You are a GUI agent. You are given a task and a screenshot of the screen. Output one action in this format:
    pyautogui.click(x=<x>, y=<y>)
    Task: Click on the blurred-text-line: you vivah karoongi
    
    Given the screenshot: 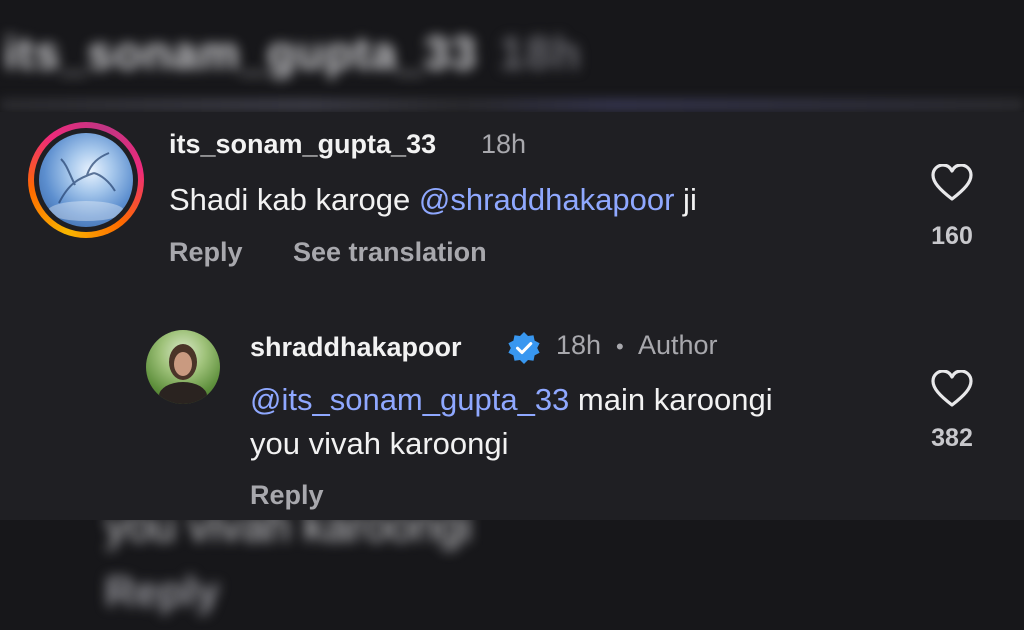 What is the action you would take?
    pyautogui.click(x=288, y=535)
    